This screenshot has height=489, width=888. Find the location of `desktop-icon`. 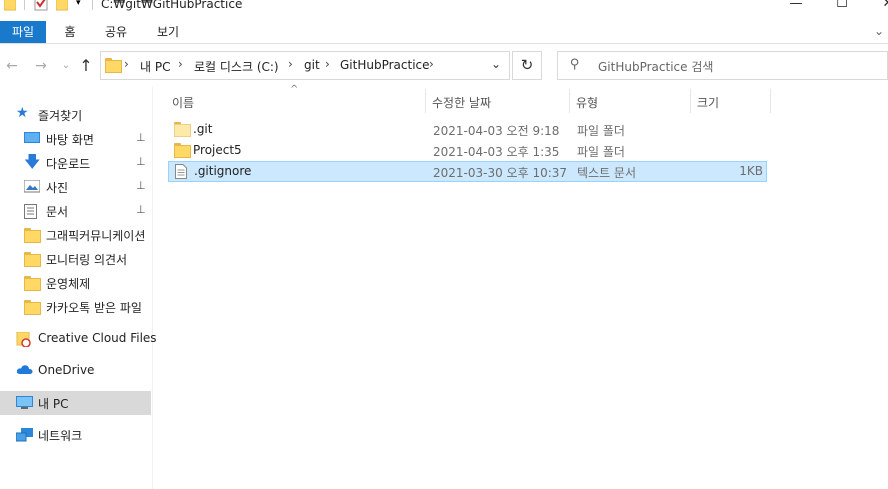

desktop-icon is located at coordinates (32, 139).